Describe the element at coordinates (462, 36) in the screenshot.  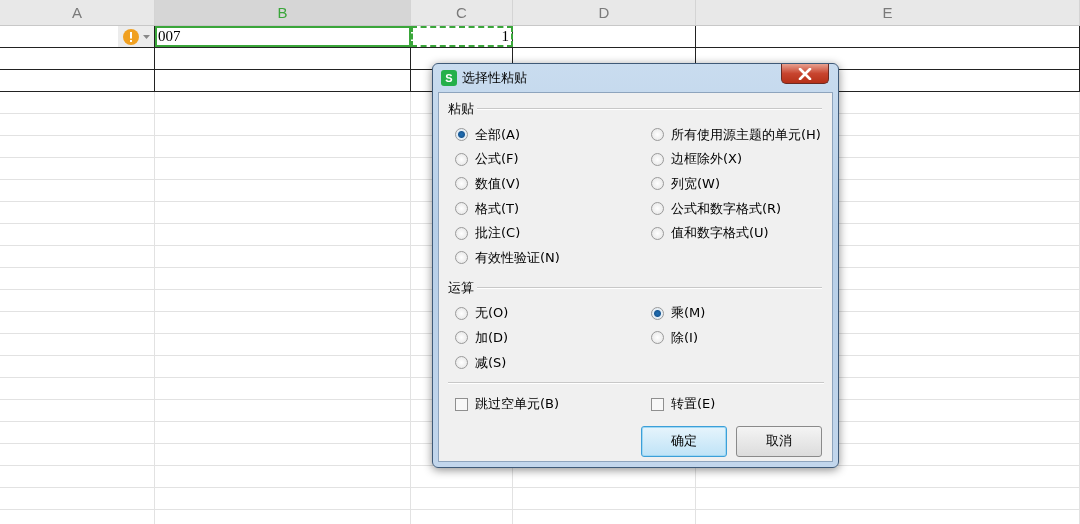
I see `copied-cell: 1` at that location.